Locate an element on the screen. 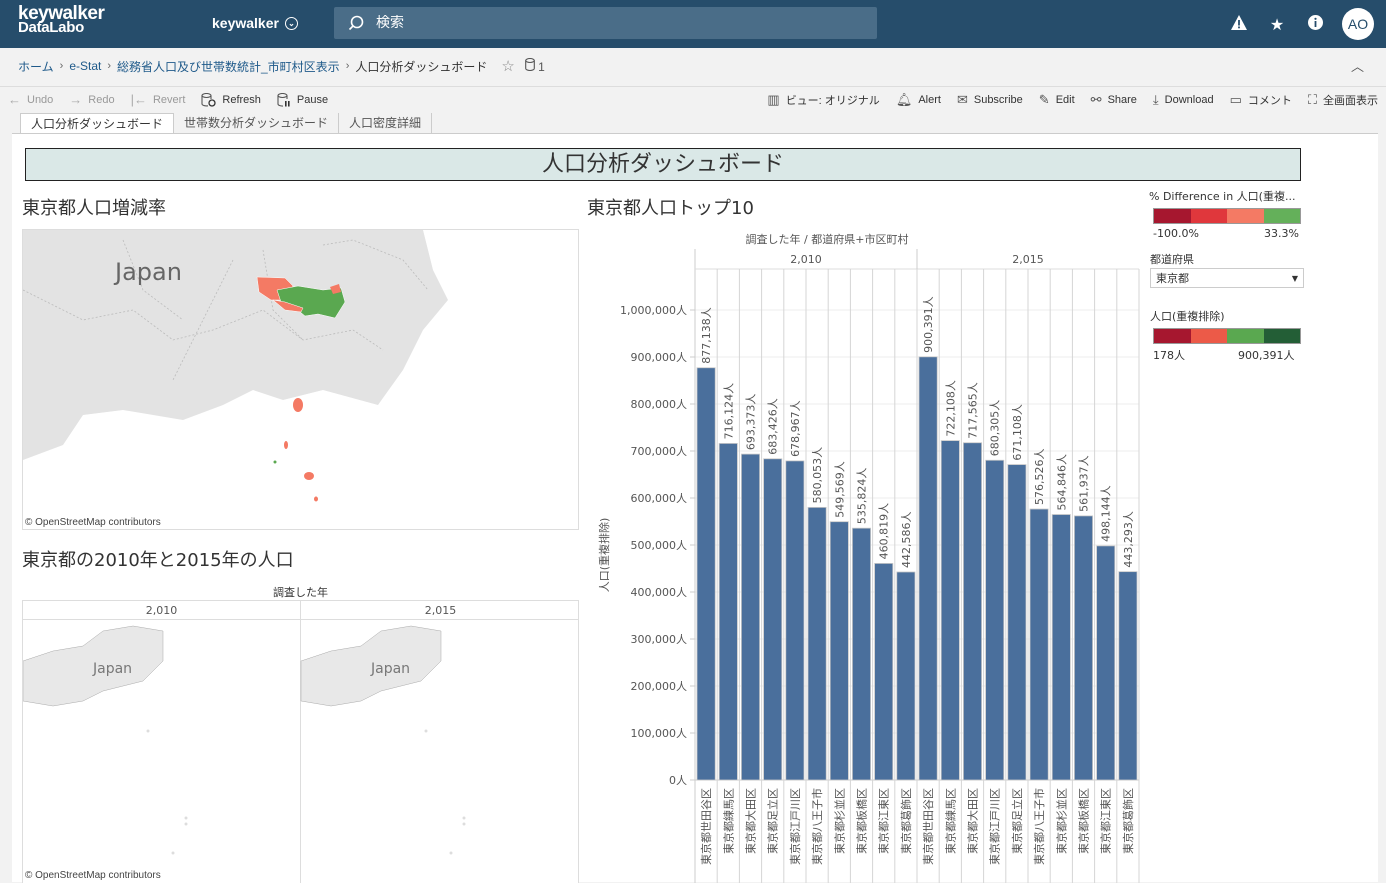  search-box is located at coordinates (605, 23).